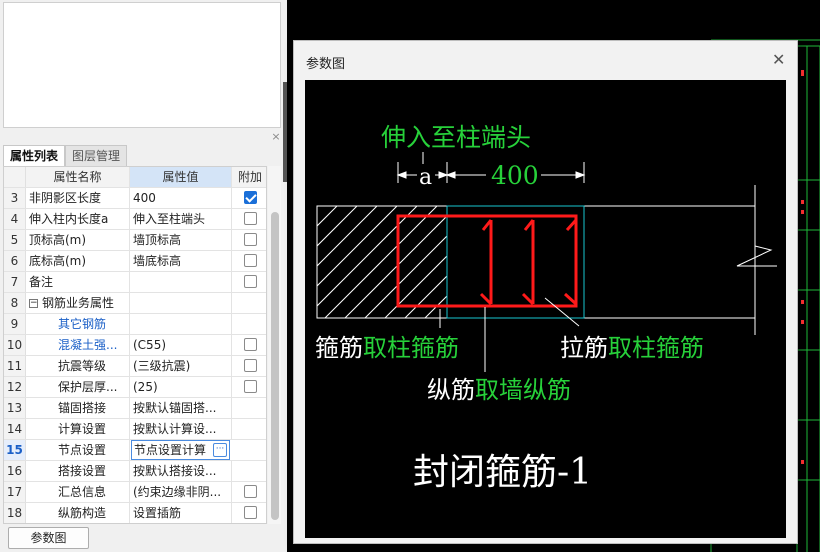 The height and width of the screenshot is (552, 820). I want to click on property-name: 纵筋构造, so click(78, 513).